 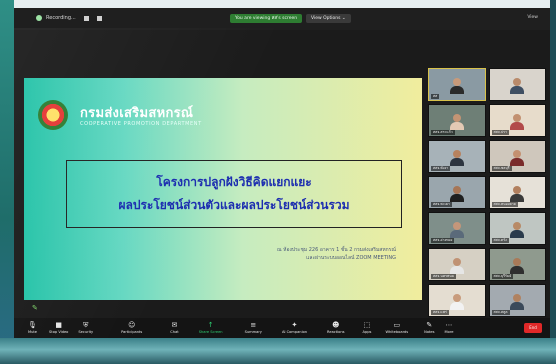 I want to click on stop-video-label: Stop Video, so click(x=59, y=332).